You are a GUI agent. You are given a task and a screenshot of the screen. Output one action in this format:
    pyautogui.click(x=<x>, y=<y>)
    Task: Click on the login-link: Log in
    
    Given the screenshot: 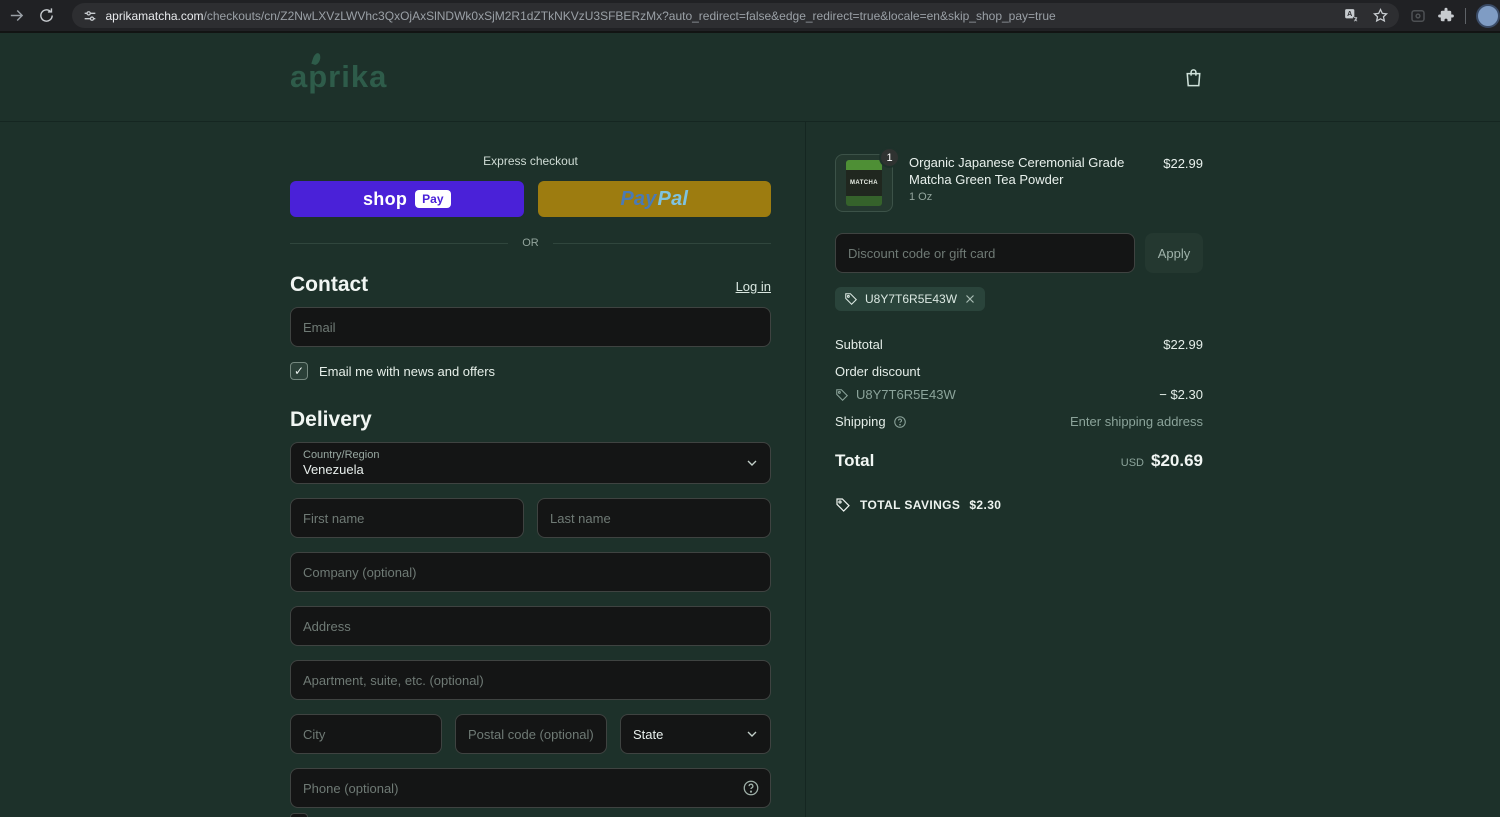 What is the action you would take?
    pyautogui.click(x=753, y=286)
    